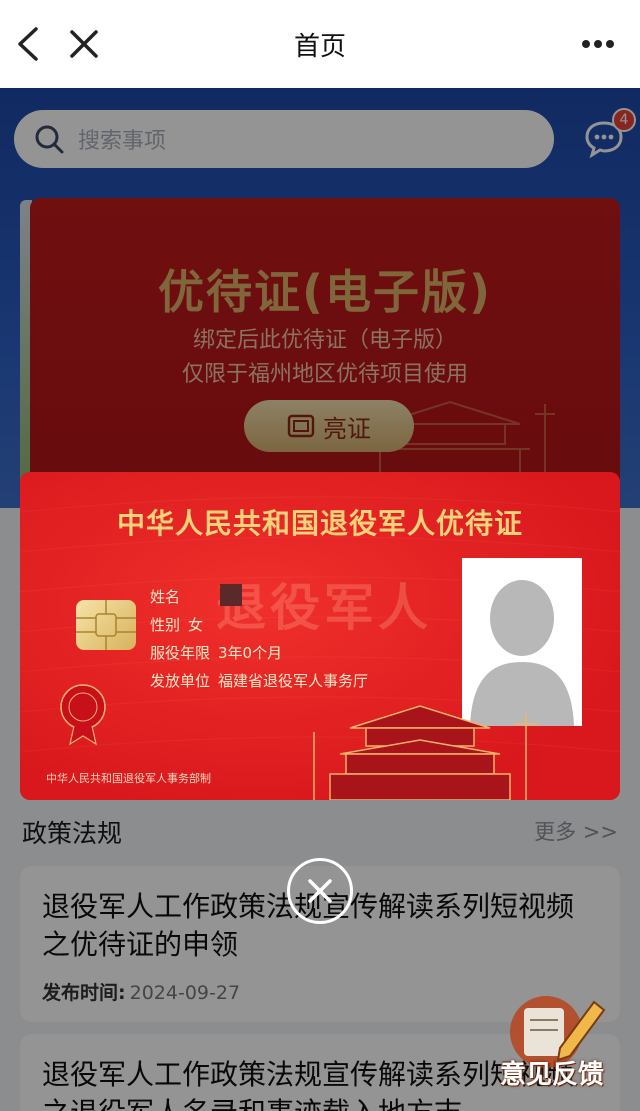 The image size is (640, 1111). I want to click on more-dots-icon, so click(598, 44).